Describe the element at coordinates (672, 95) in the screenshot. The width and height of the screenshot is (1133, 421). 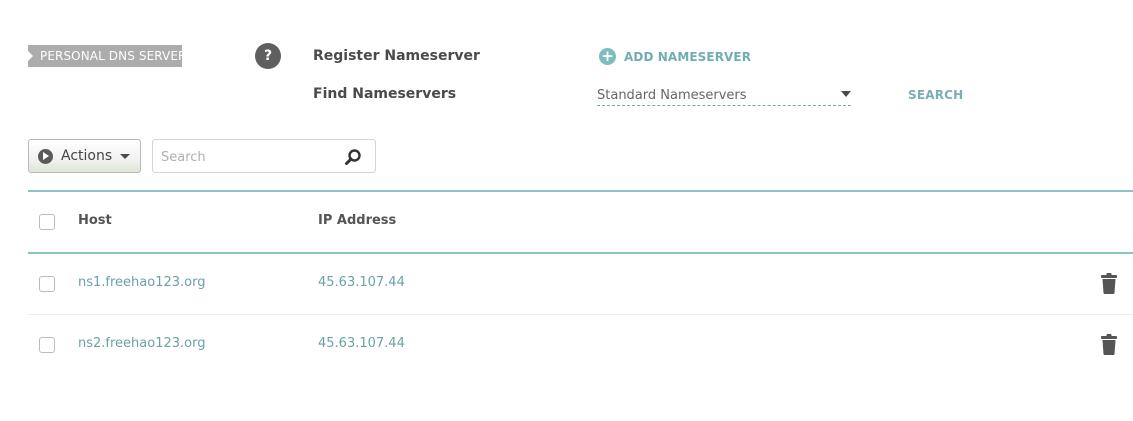
I see `nameserver-type-value: Standard Nameservers` at that location.